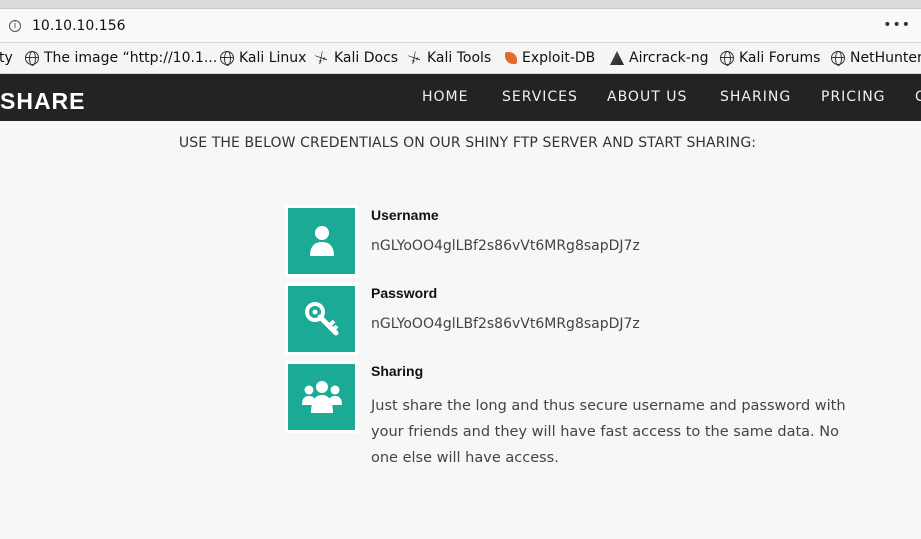 The image size is (921, 539). What do you see at coordinates (445, 97) in the screenshot?
I see `nav-home: HOME` at bounding box center [445, 97].